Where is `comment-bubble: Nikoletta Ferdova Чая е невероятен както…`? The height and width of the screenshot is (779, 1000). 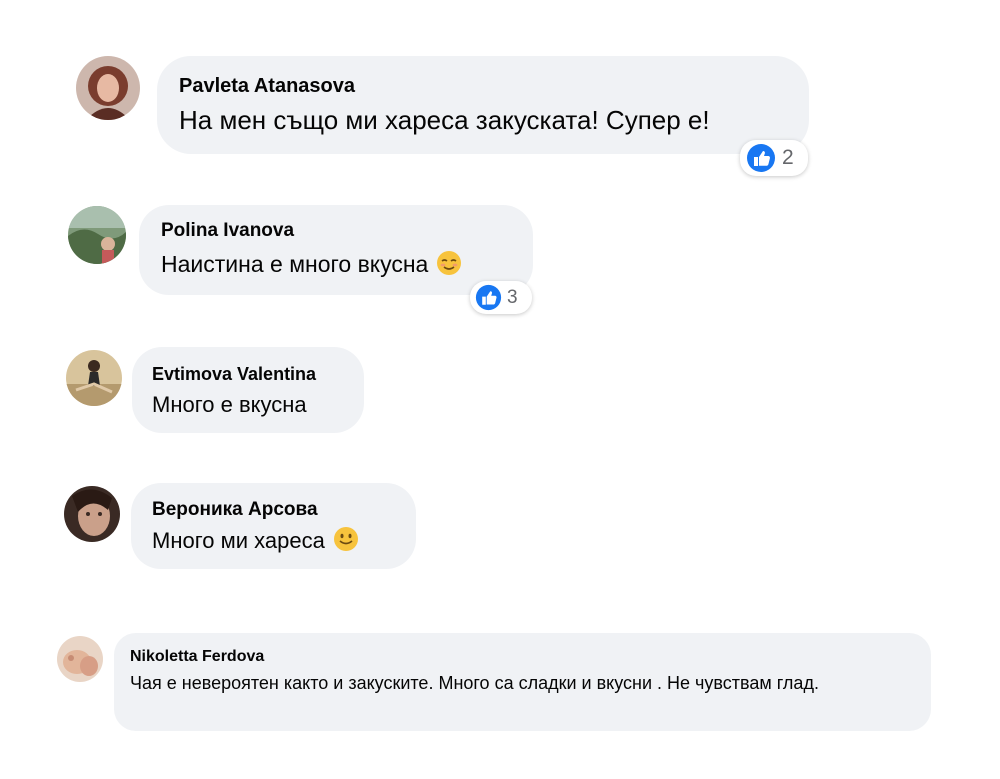
comment-bubble: Nikoletta Ferdova Чая е невероятен както… is located at coordinates (522, 682).